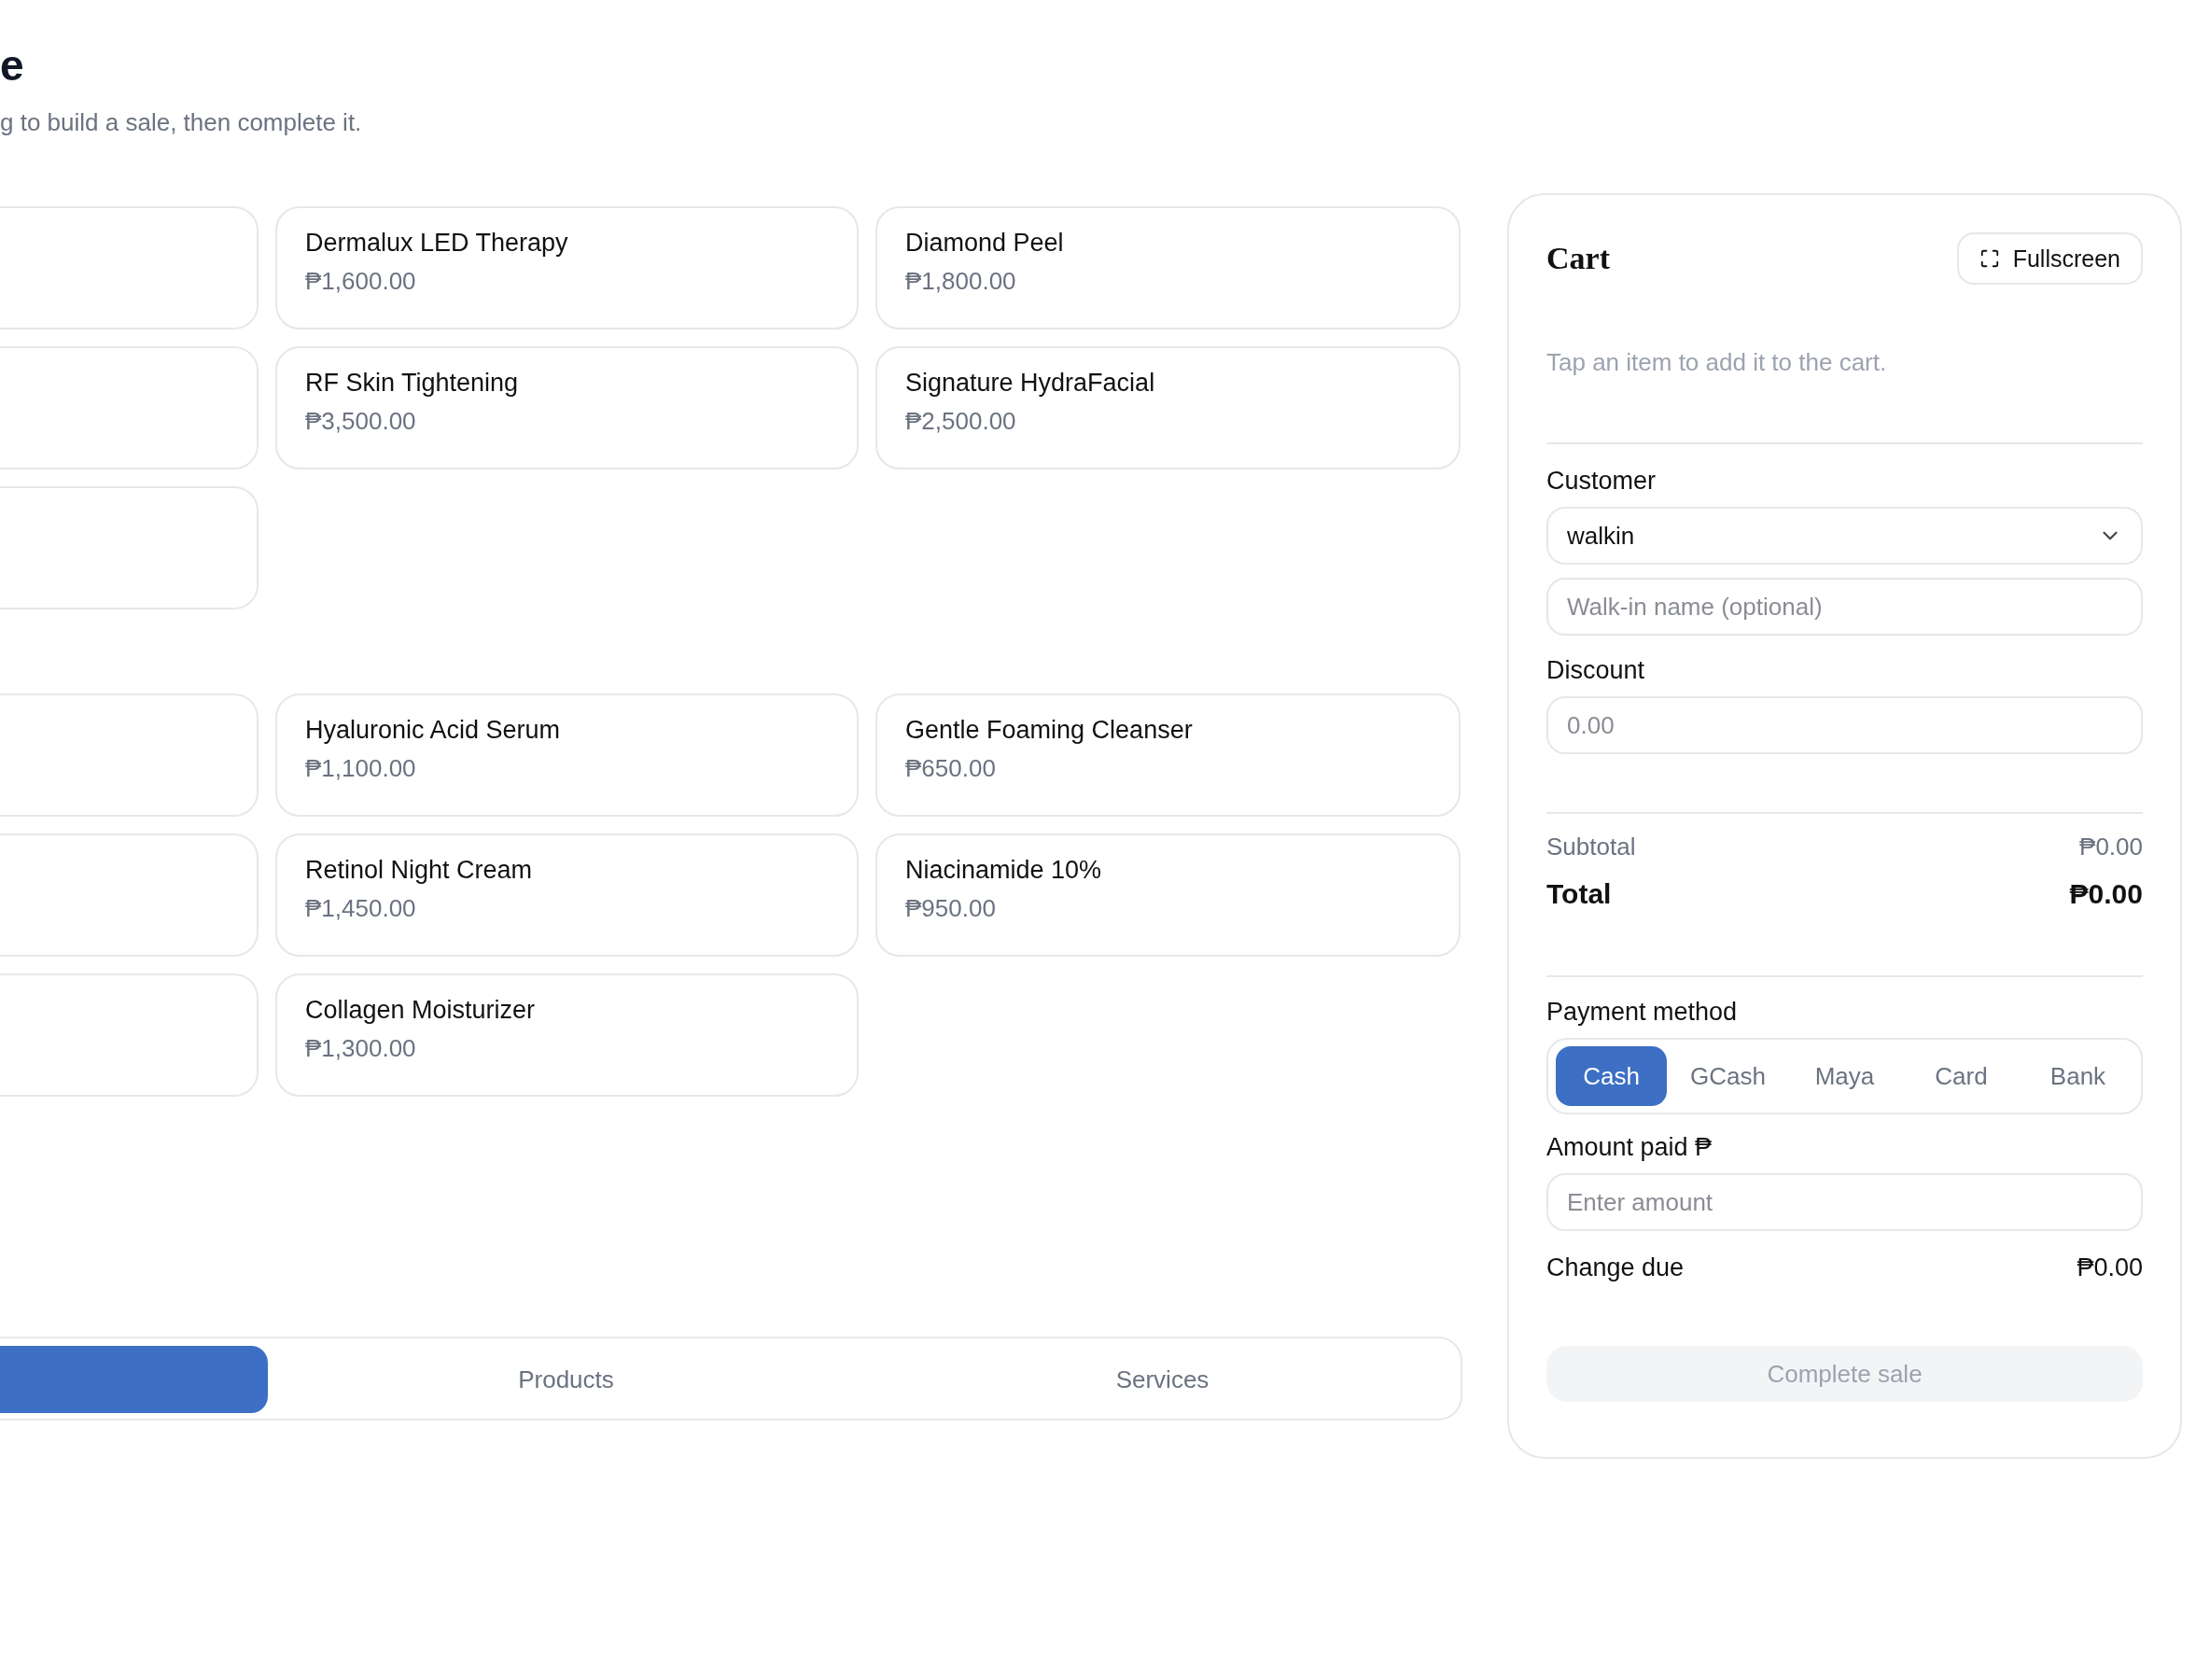  I want to click on fullscreen-button: Fullscreen, so click(2049, 258).